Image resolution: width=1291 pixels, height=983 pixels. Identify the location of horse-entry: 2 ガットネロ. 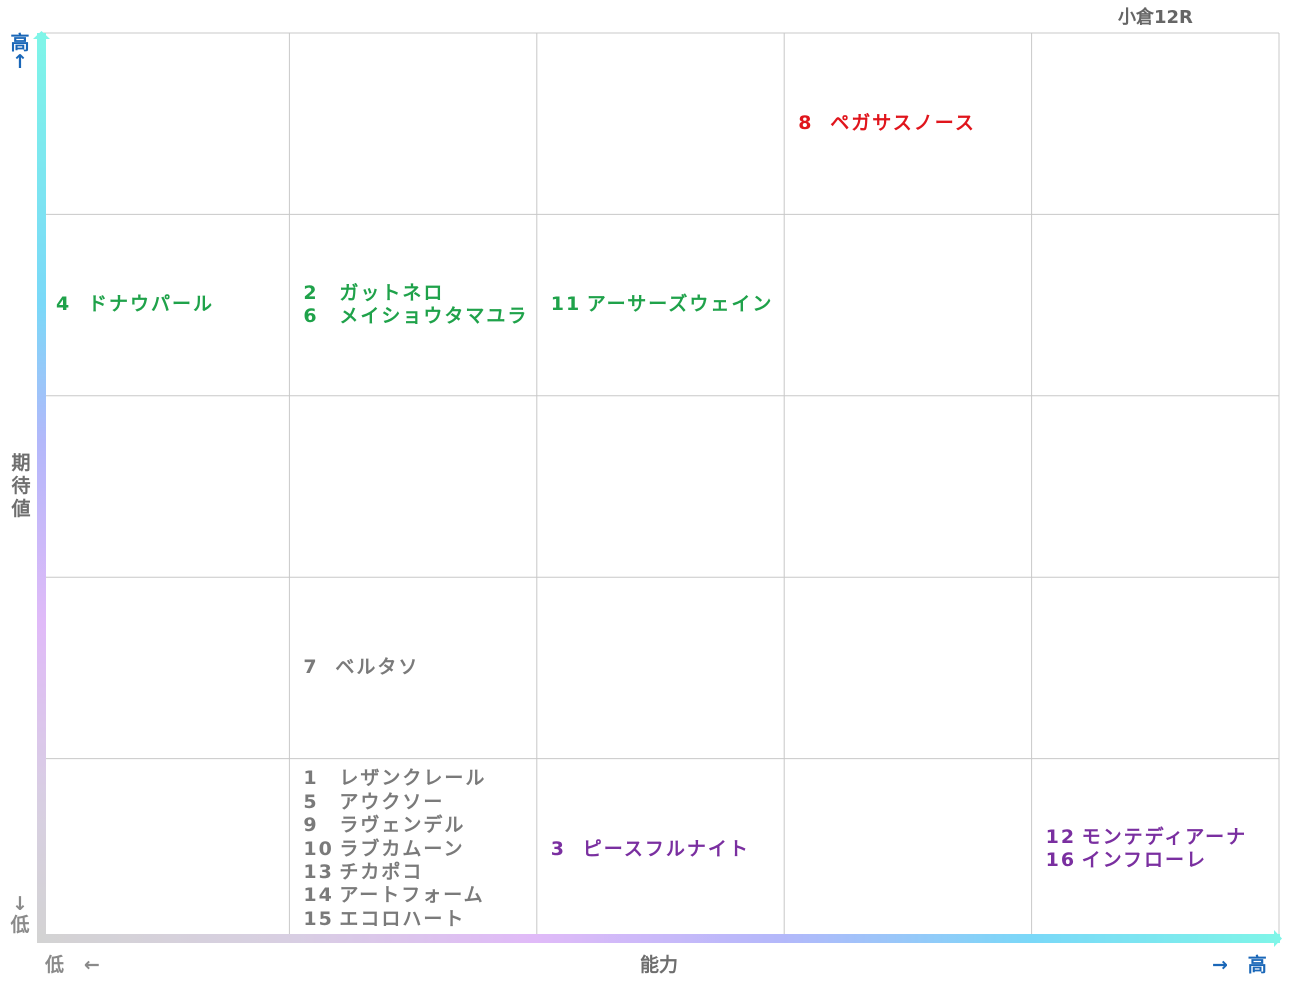
(373, 293).